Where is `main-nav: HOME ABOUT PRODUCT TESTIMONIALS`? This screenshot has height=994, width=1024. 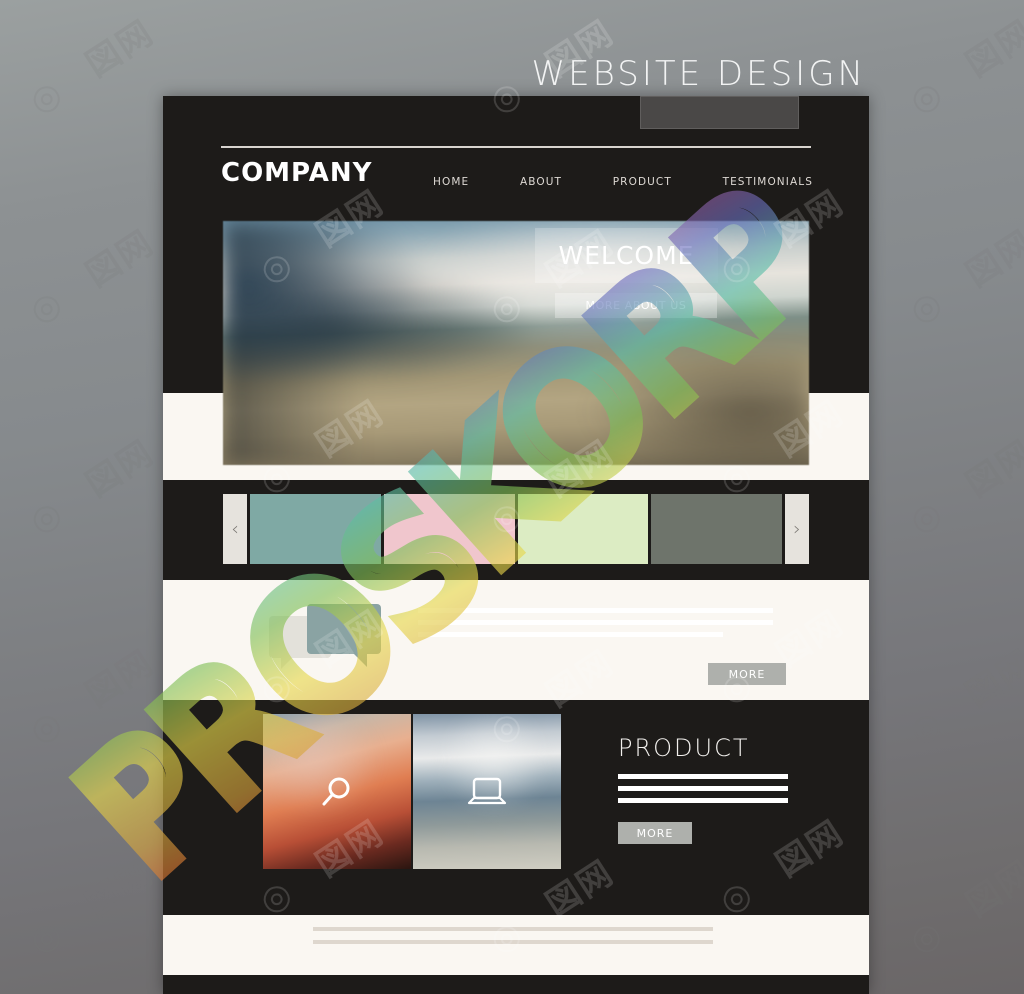 main-nav: HOME ABOUT PRODUCT TESTIMONIALS is located at coordinates (623, 182).